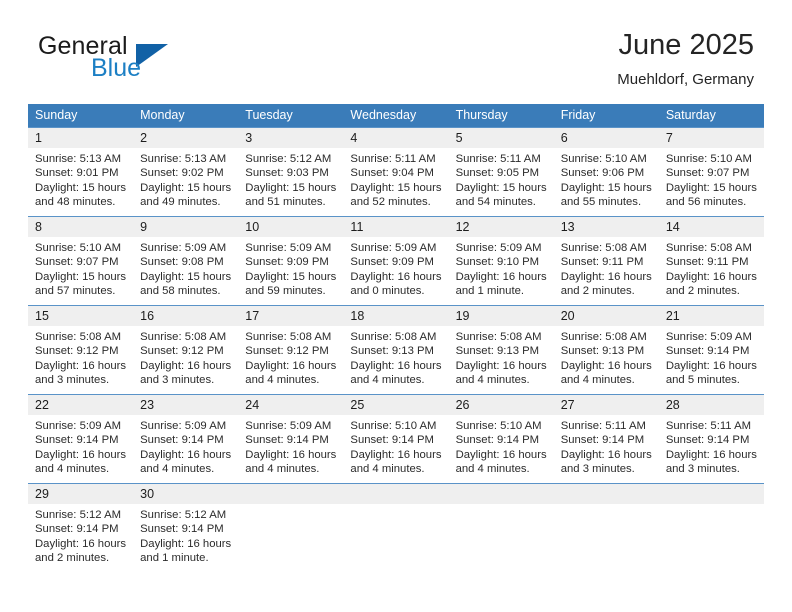 The height and width of the screenshot is (612, 792). Describe the element at coordinates (185, 316) in the screenshot. I see `day-number: 16` at that location.